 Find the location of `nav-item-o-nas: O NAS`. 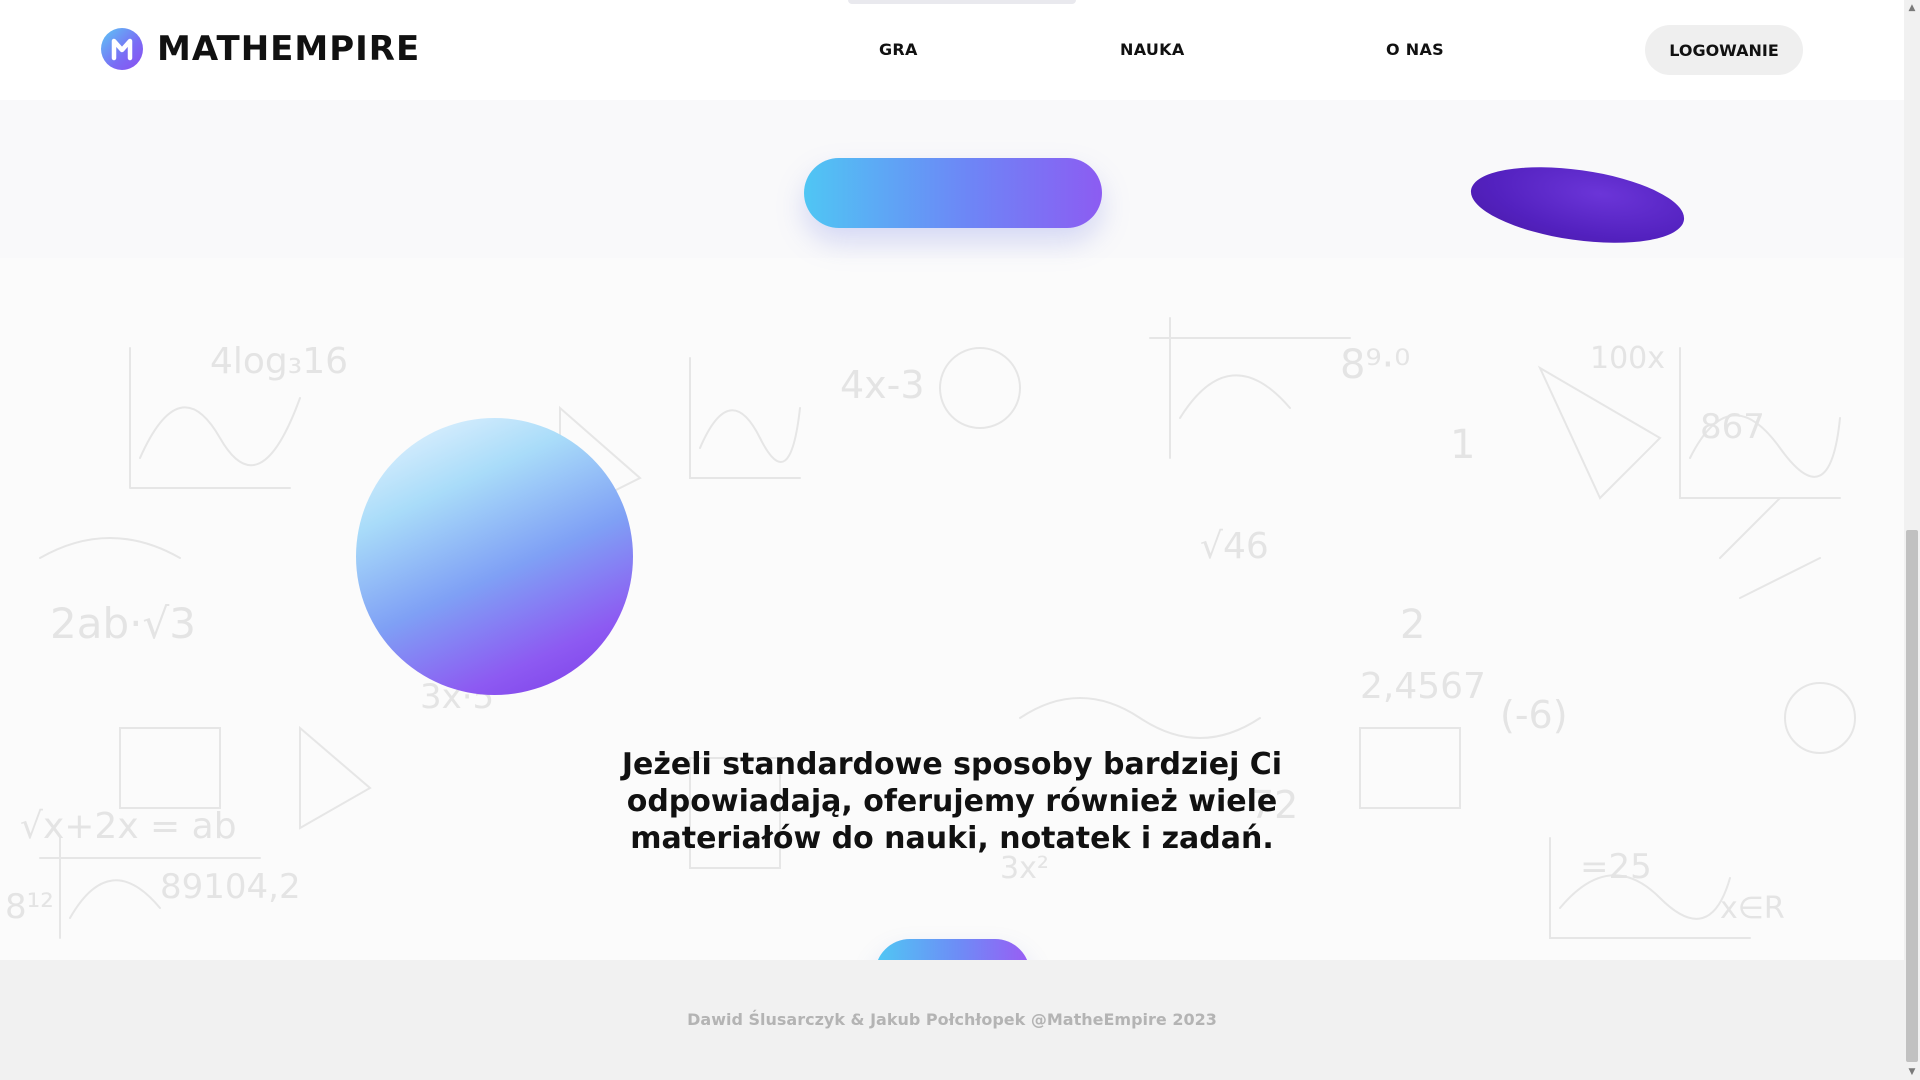

nav-item-o-nas: O NAS is located at coordinates (1415, 49).